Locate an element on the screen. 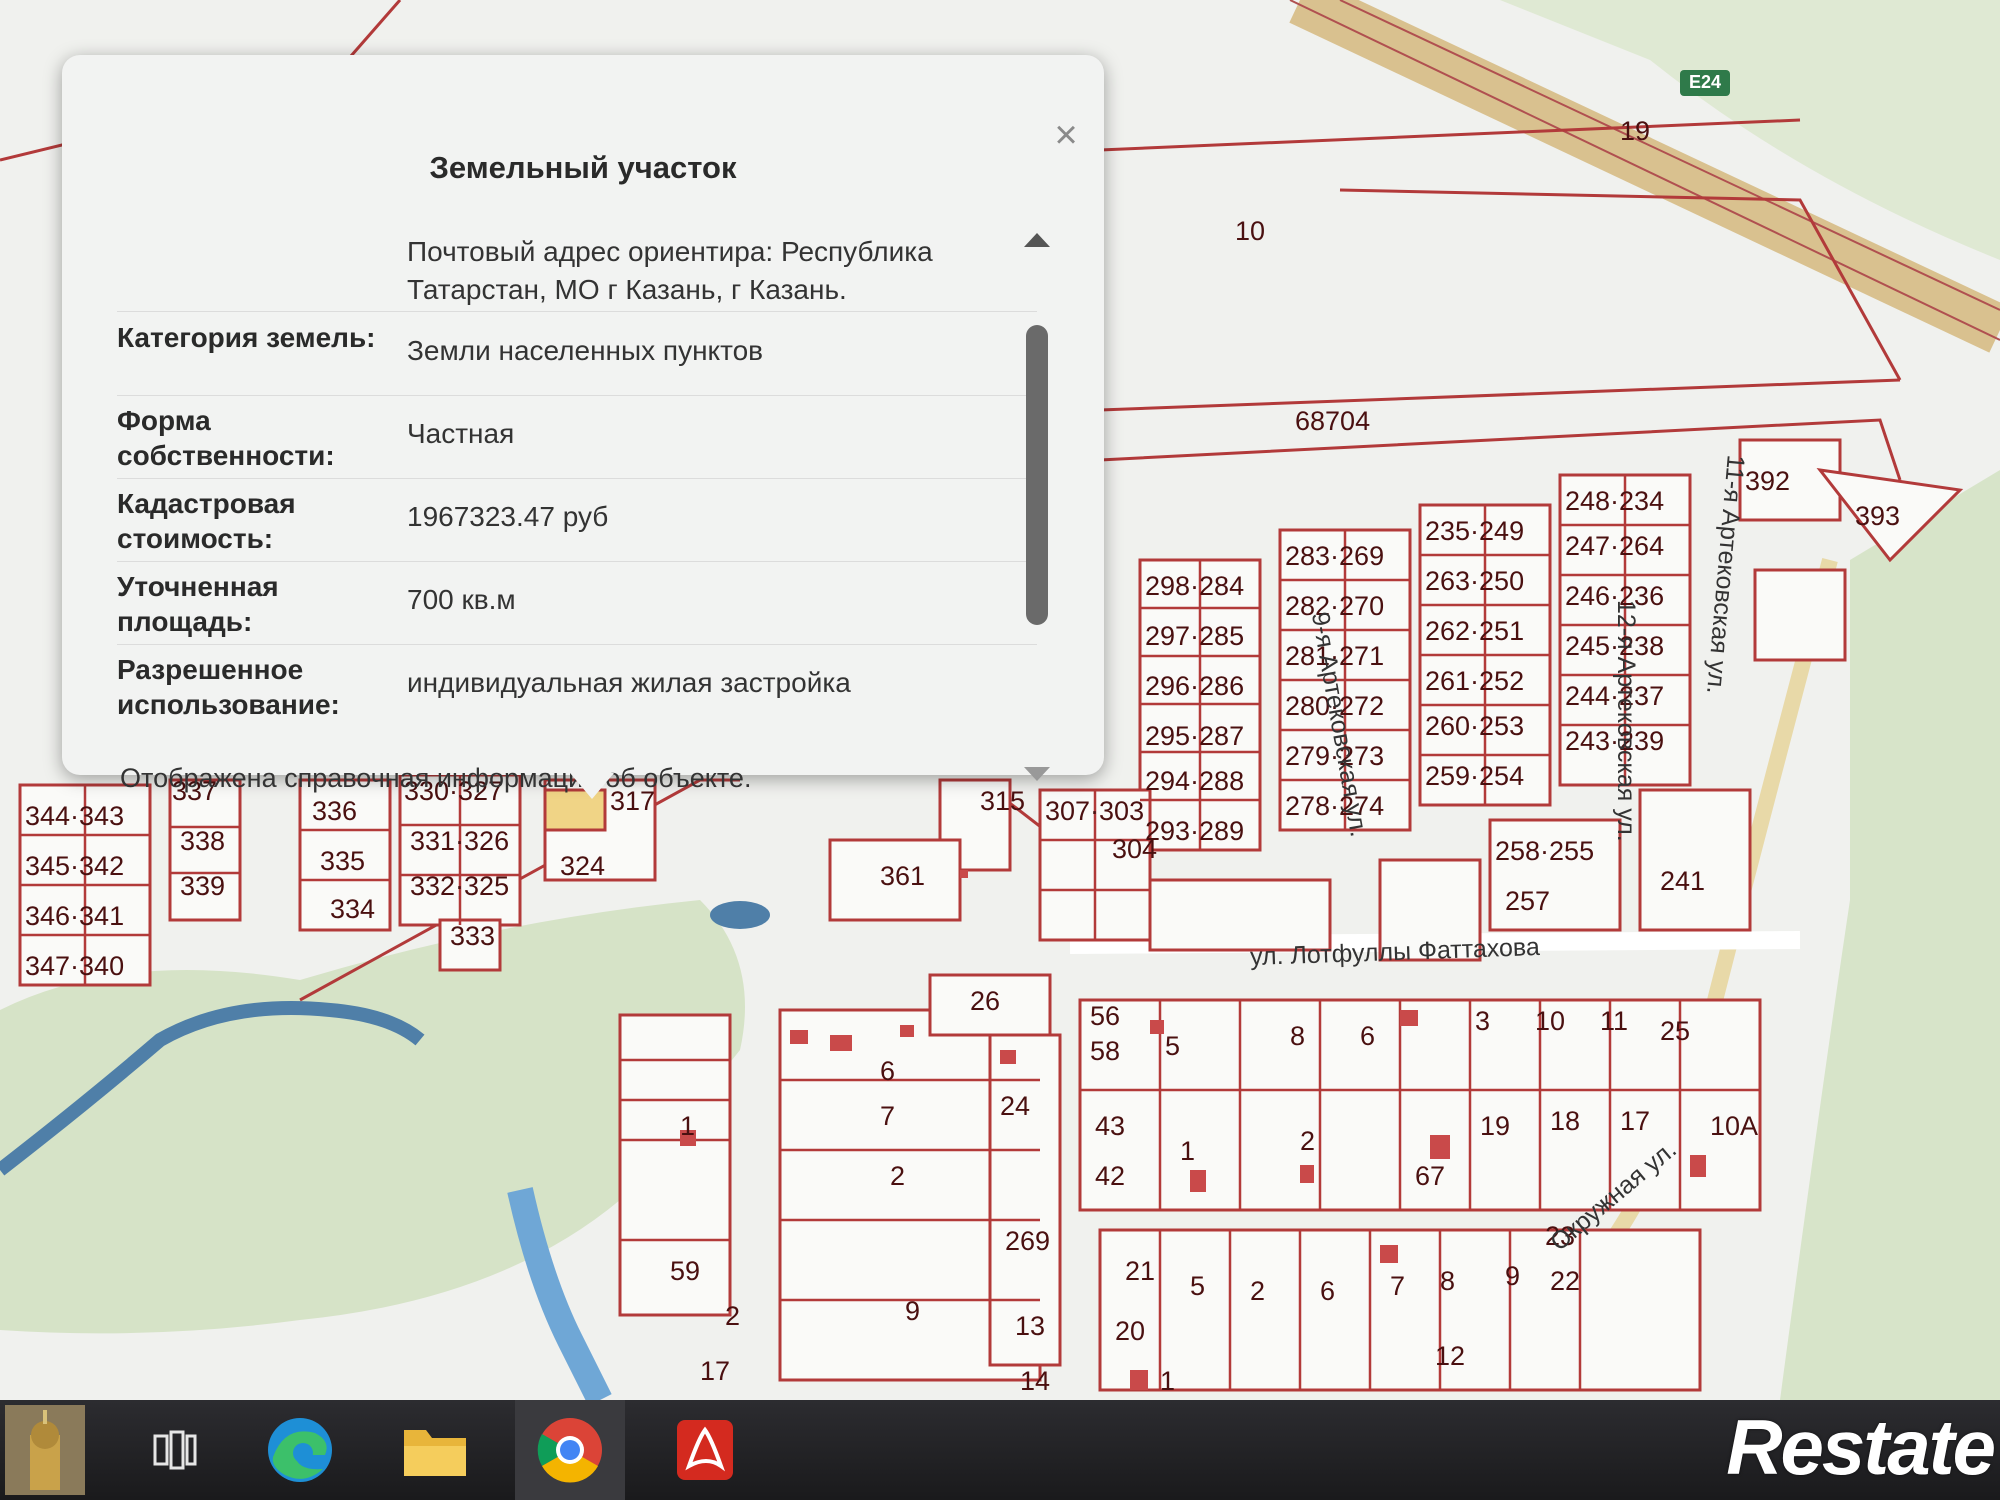 The width and height of the screenshot is (2000, 1500). street-label-12-artekovskaya: 12-я Артековская ул. is located at coordinates (1626, 721).